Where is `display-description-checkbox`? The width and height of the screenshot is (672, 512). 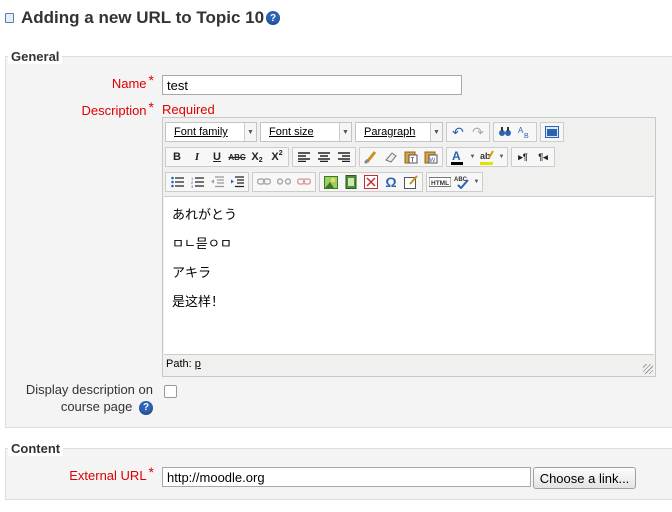
display-description-checkbox is located at coordinates (170, 391).